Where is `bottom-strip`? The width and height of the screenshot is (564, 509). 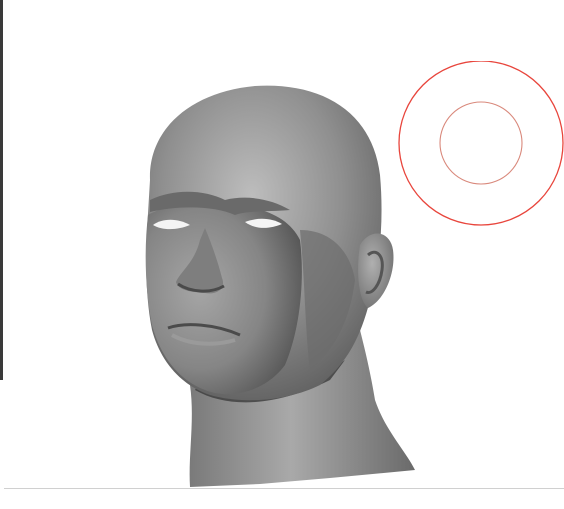
bottom-strip is located at coordinates (282, 499).